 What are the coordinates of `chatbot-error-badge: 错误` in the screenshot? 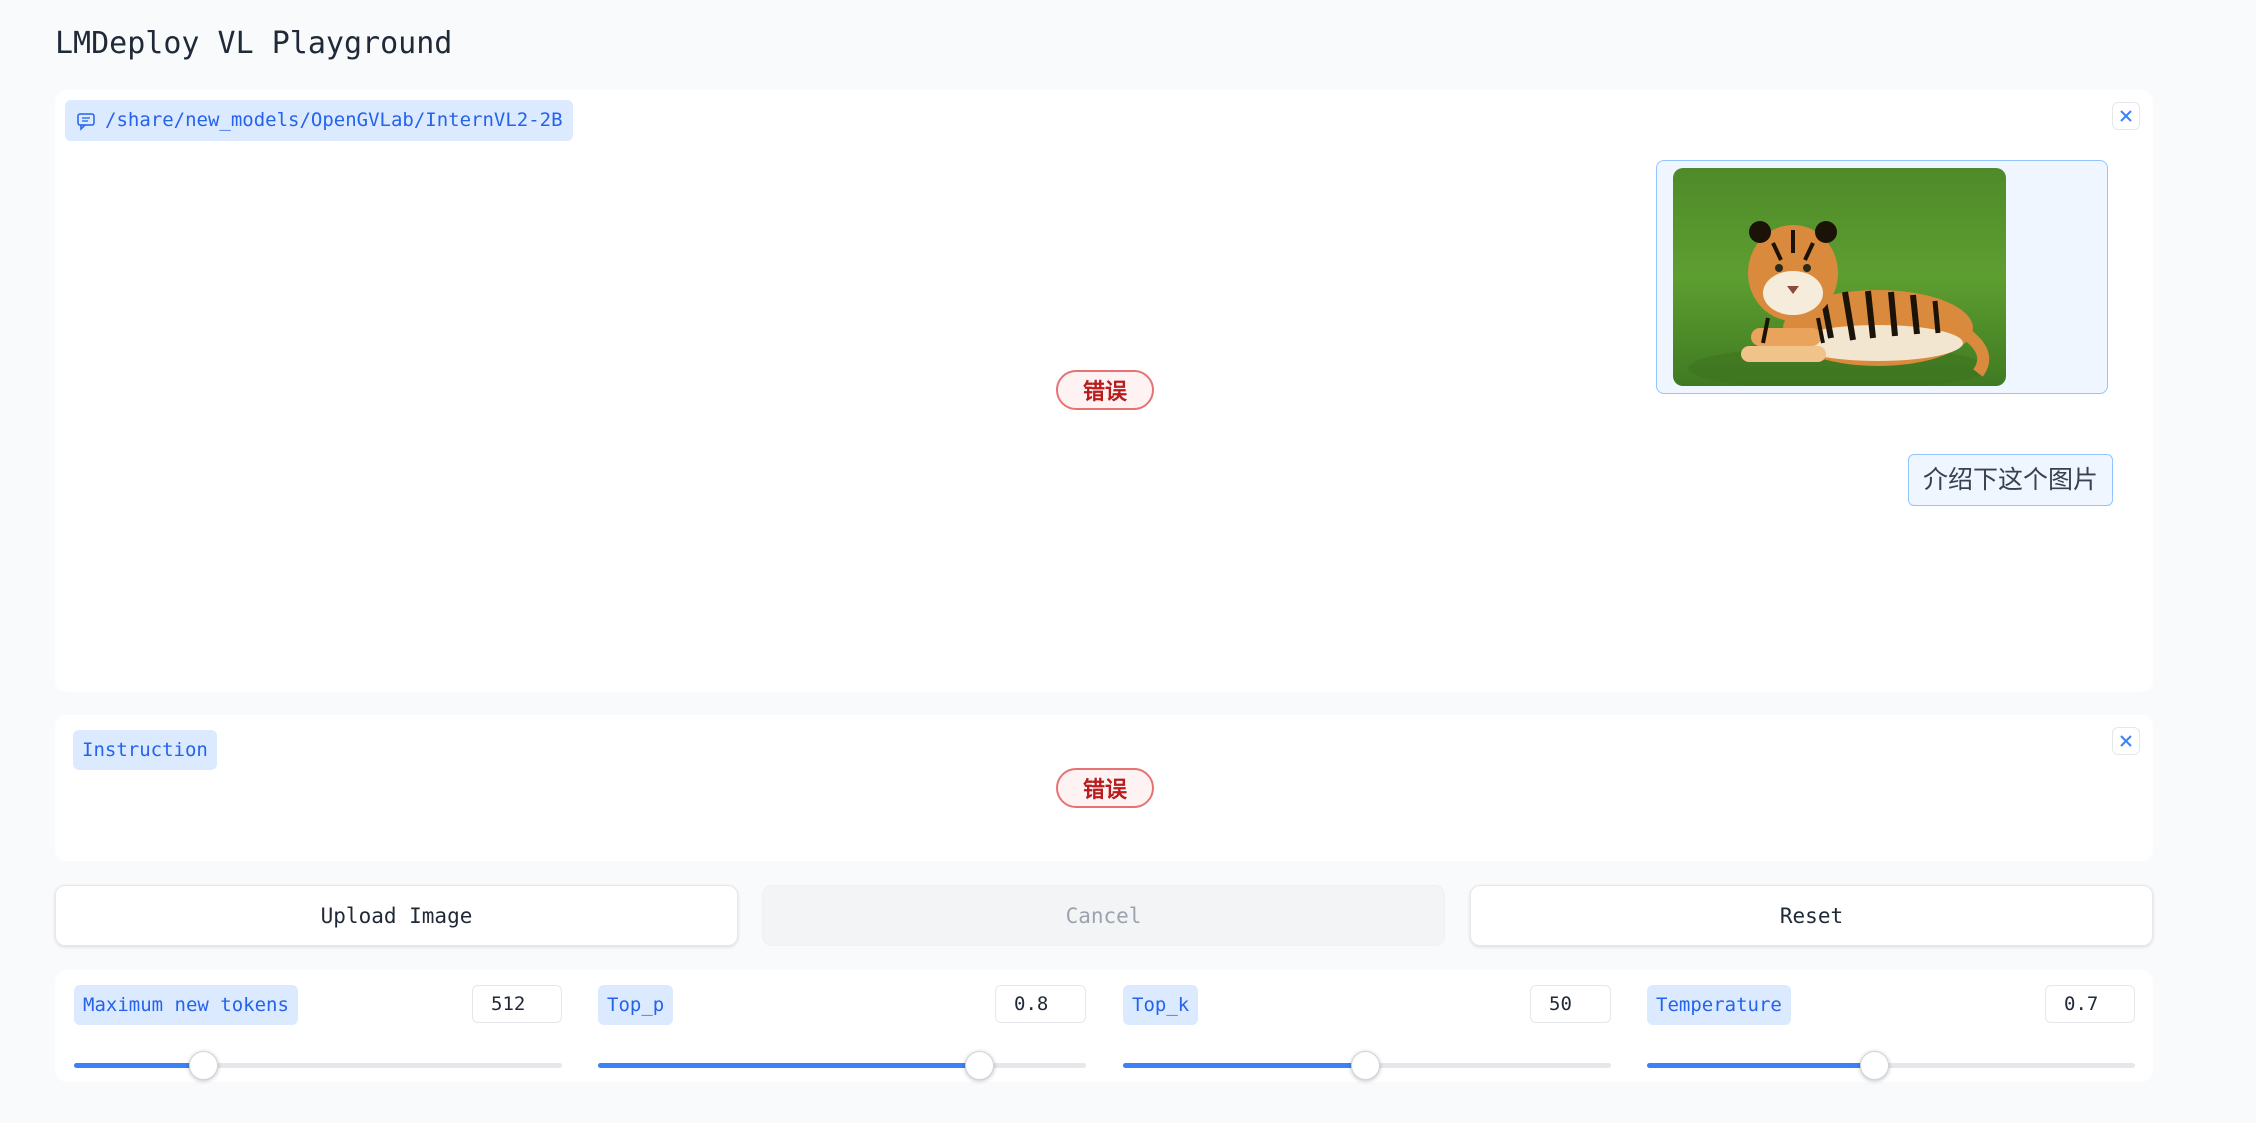 It's located at (1105, 390).